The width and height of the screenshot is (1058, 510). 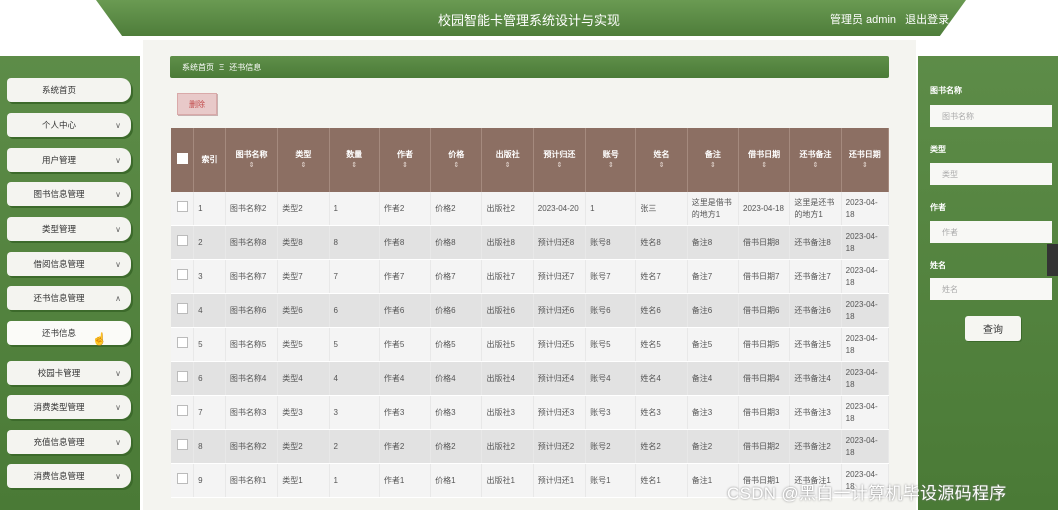 I want to click on column-header: 备注 ⇕, so click(x=713, y=160).